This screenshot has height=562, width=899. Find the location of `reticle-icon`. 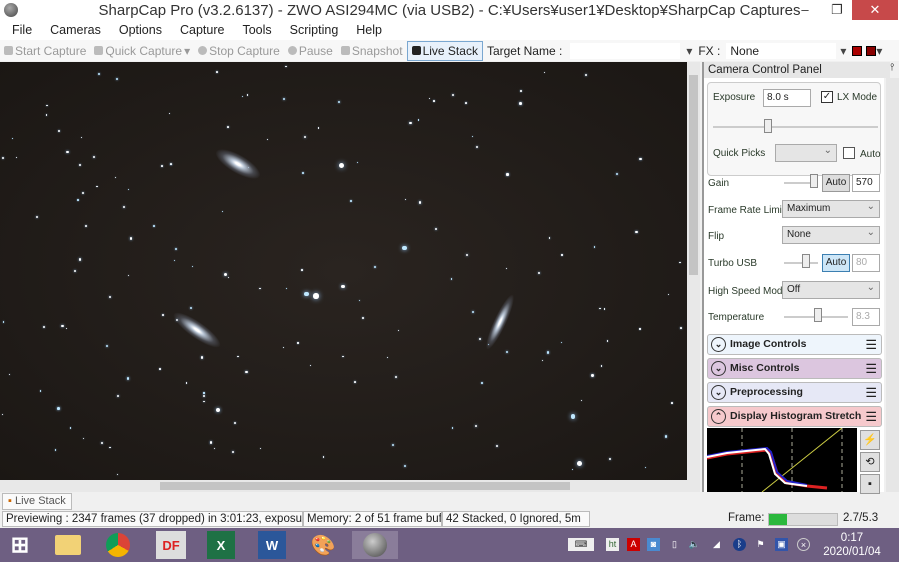

reticle-icon is located at coordinates (857, 50).